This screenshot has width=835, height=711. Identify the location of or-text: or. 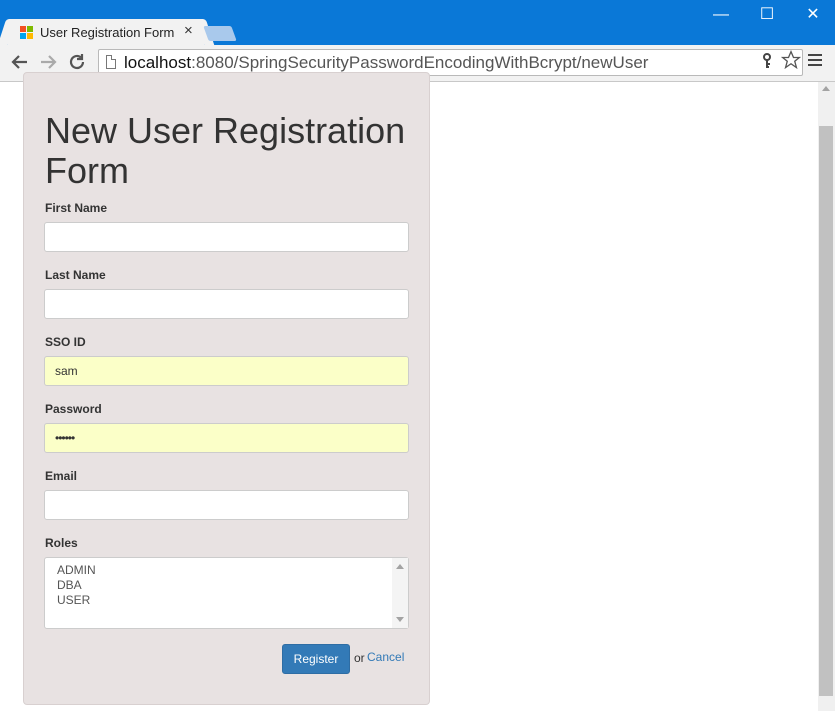
(359, 658).